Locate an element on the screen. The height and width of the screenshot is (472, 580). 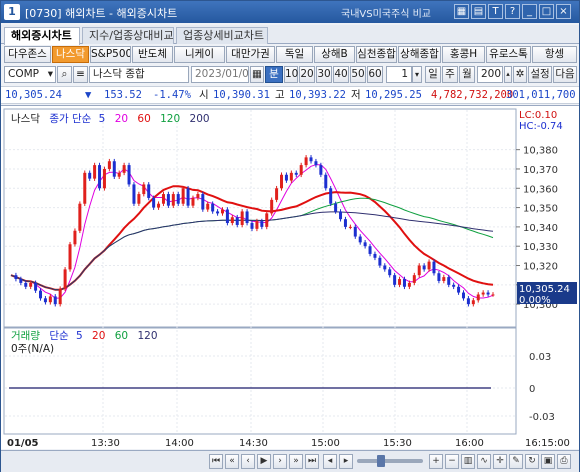
zoom-out-icon: − is located at coordinates (452, 461).